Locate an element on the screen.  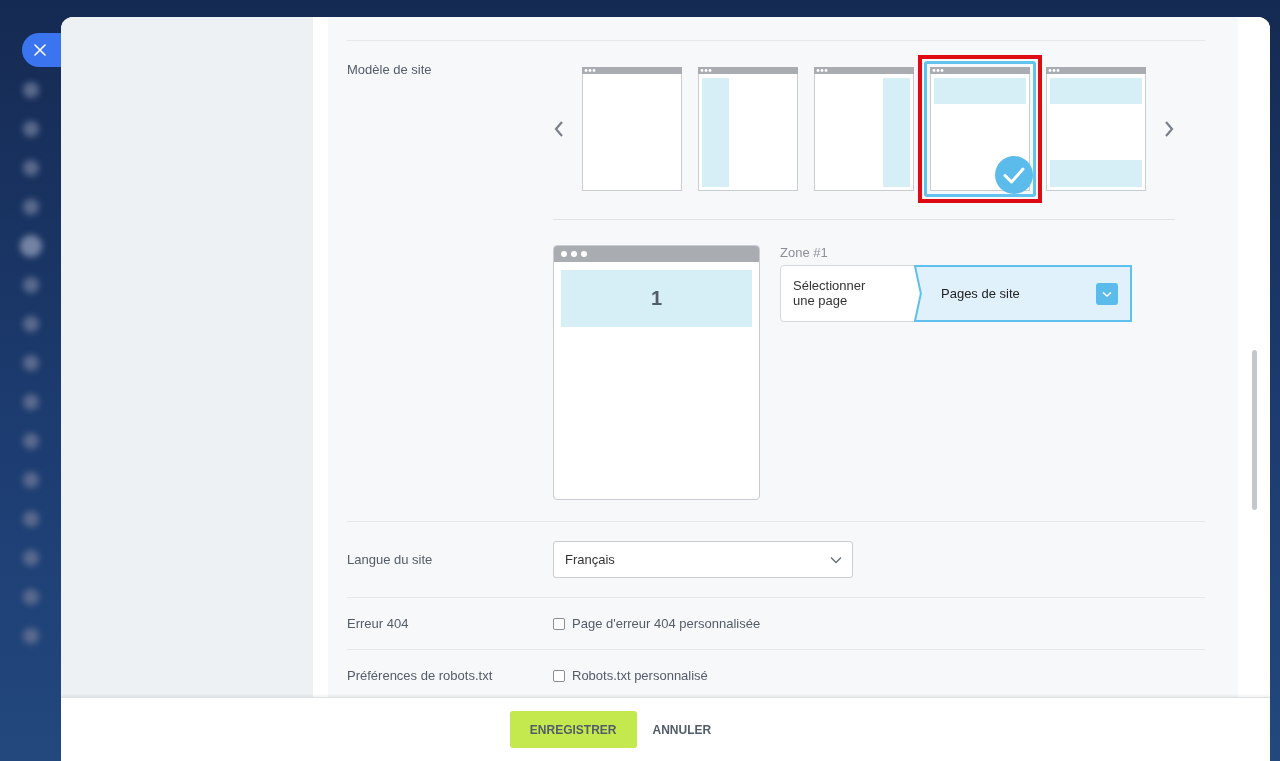
zone-block: 1 is located at coordinates (656, 298).